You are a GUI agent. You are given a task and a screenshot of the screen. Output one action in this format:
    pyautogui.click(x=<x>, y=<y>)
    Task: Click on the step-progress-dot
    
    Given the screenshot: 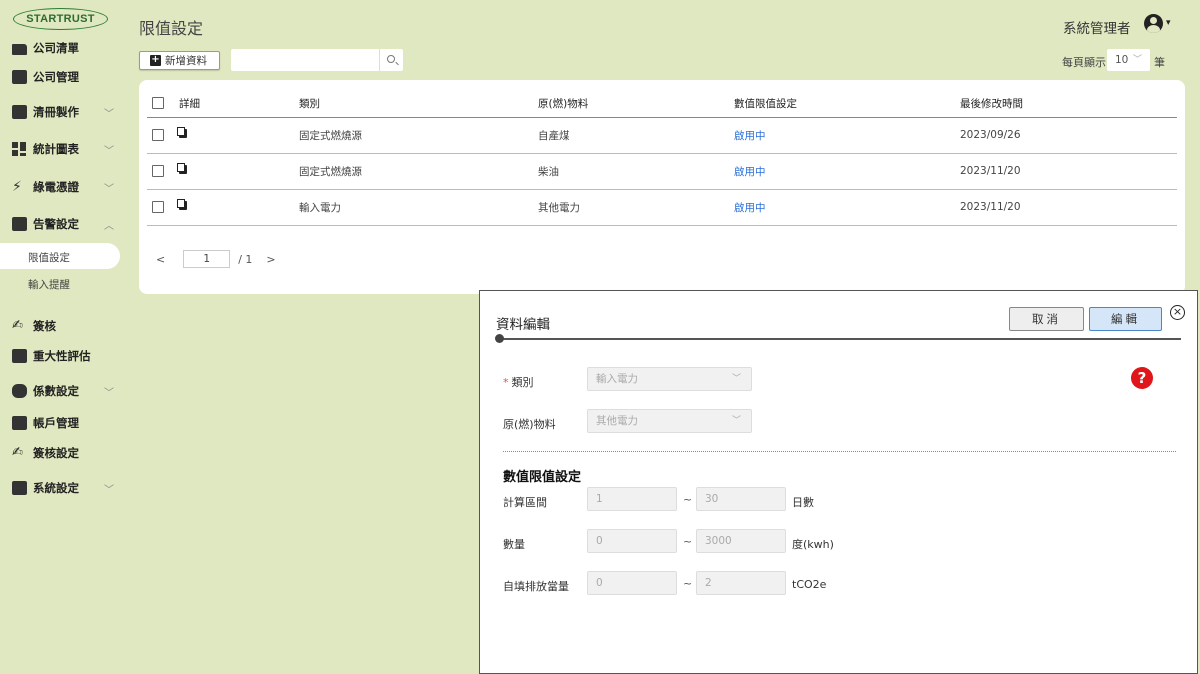 What is the action you would take?
    pyautogui.click(x=499, y=338)
    